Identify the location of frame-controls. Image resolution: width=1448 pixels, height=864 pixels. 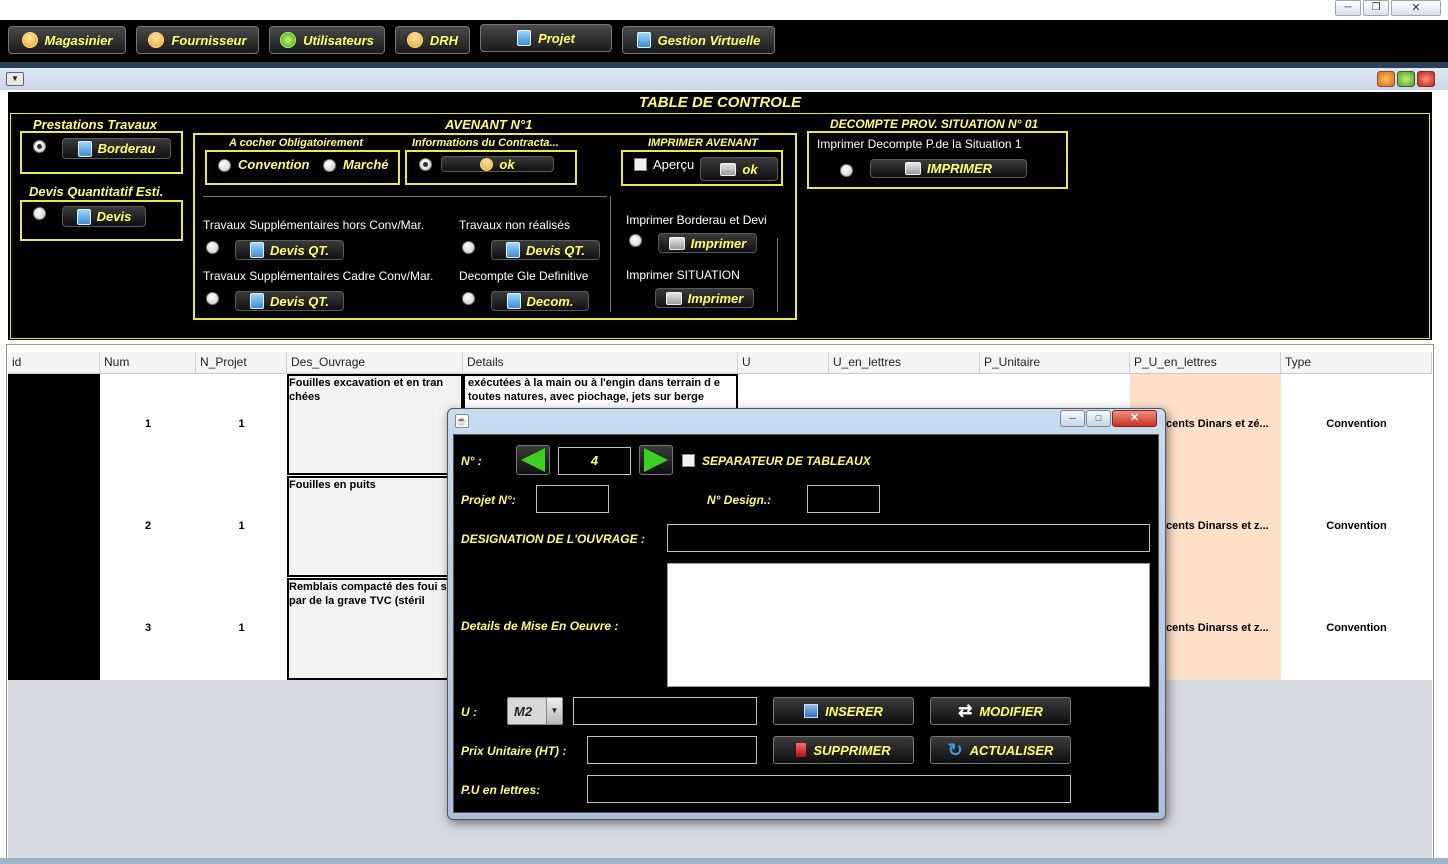
(1408, 79).